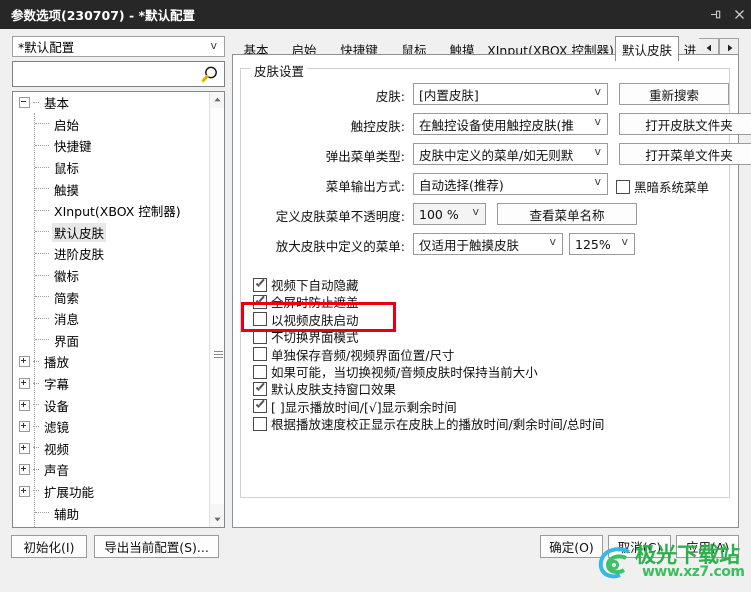 This screenshot has height=592, width=751. Describe the element at coordinates (685, 154) in the screenshot. I see `form-row-button: 打开菜单文件夹` at that location.